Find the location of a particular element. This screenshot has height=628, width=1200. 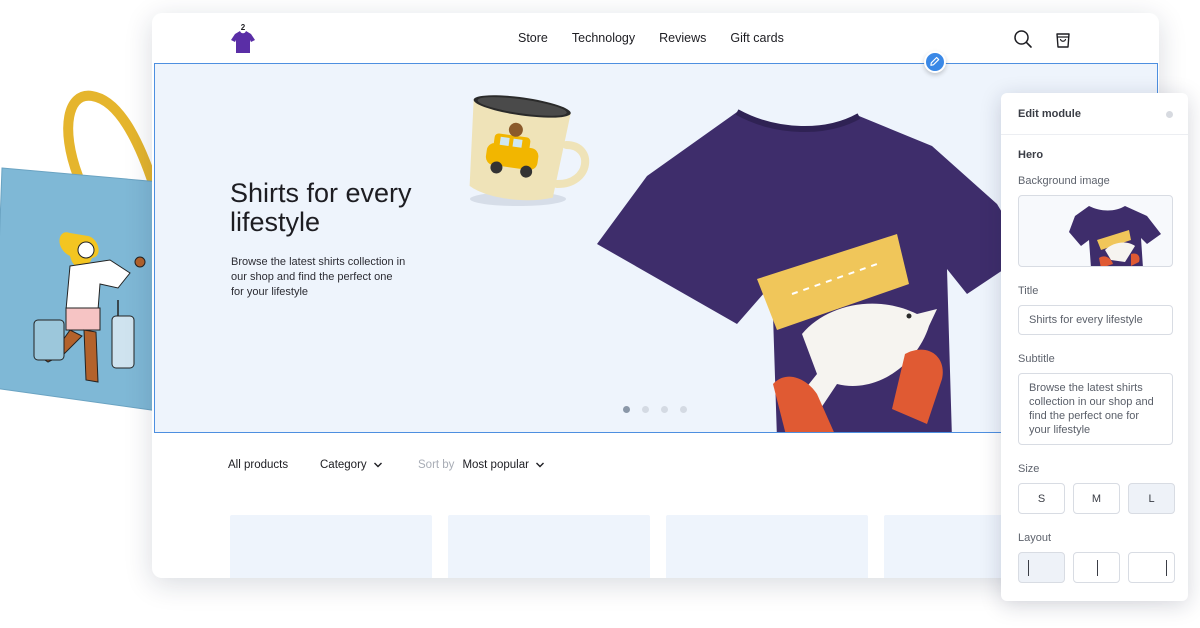

background-image-picker is located at coordinates (1095, 231).